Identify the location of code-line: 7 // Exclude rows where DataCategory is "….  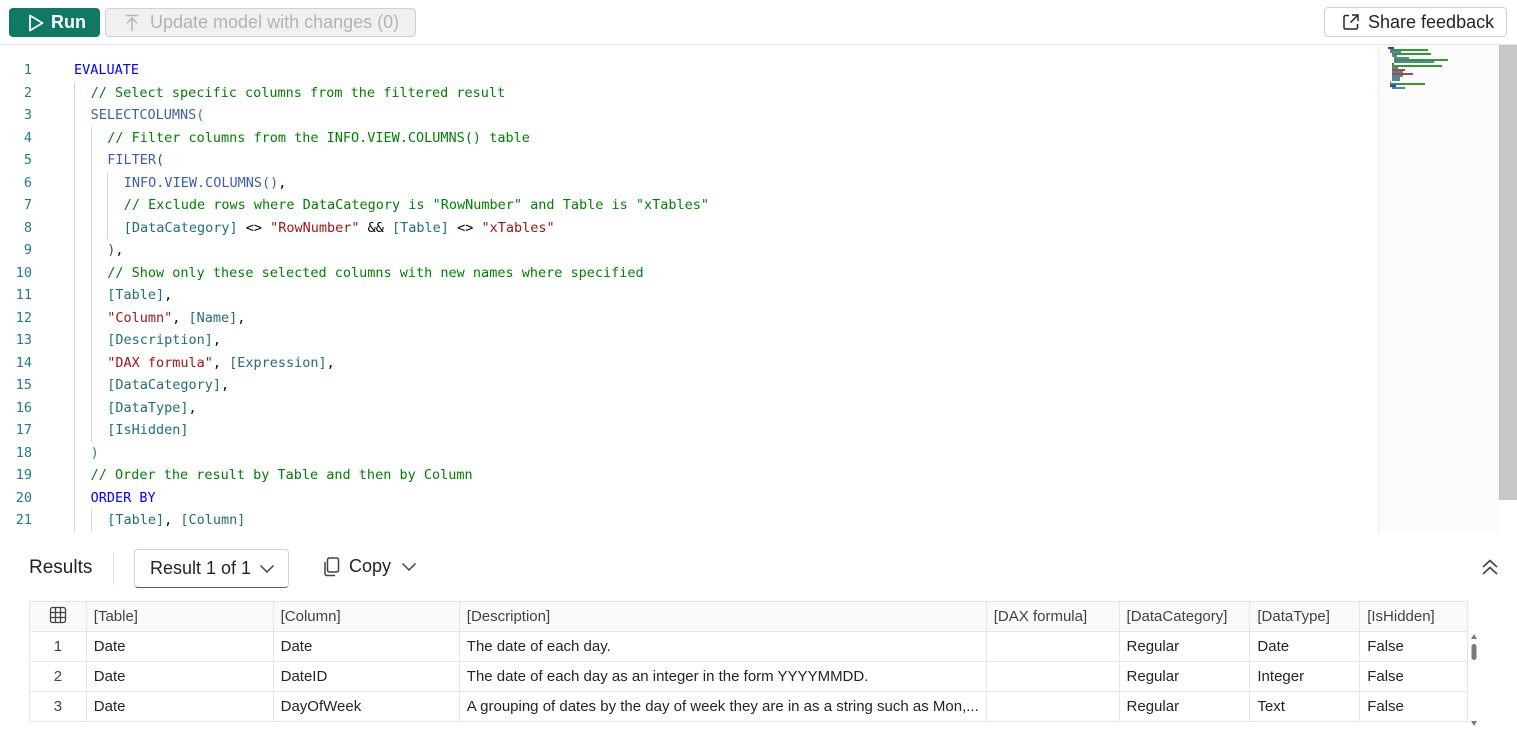
(689, 205).